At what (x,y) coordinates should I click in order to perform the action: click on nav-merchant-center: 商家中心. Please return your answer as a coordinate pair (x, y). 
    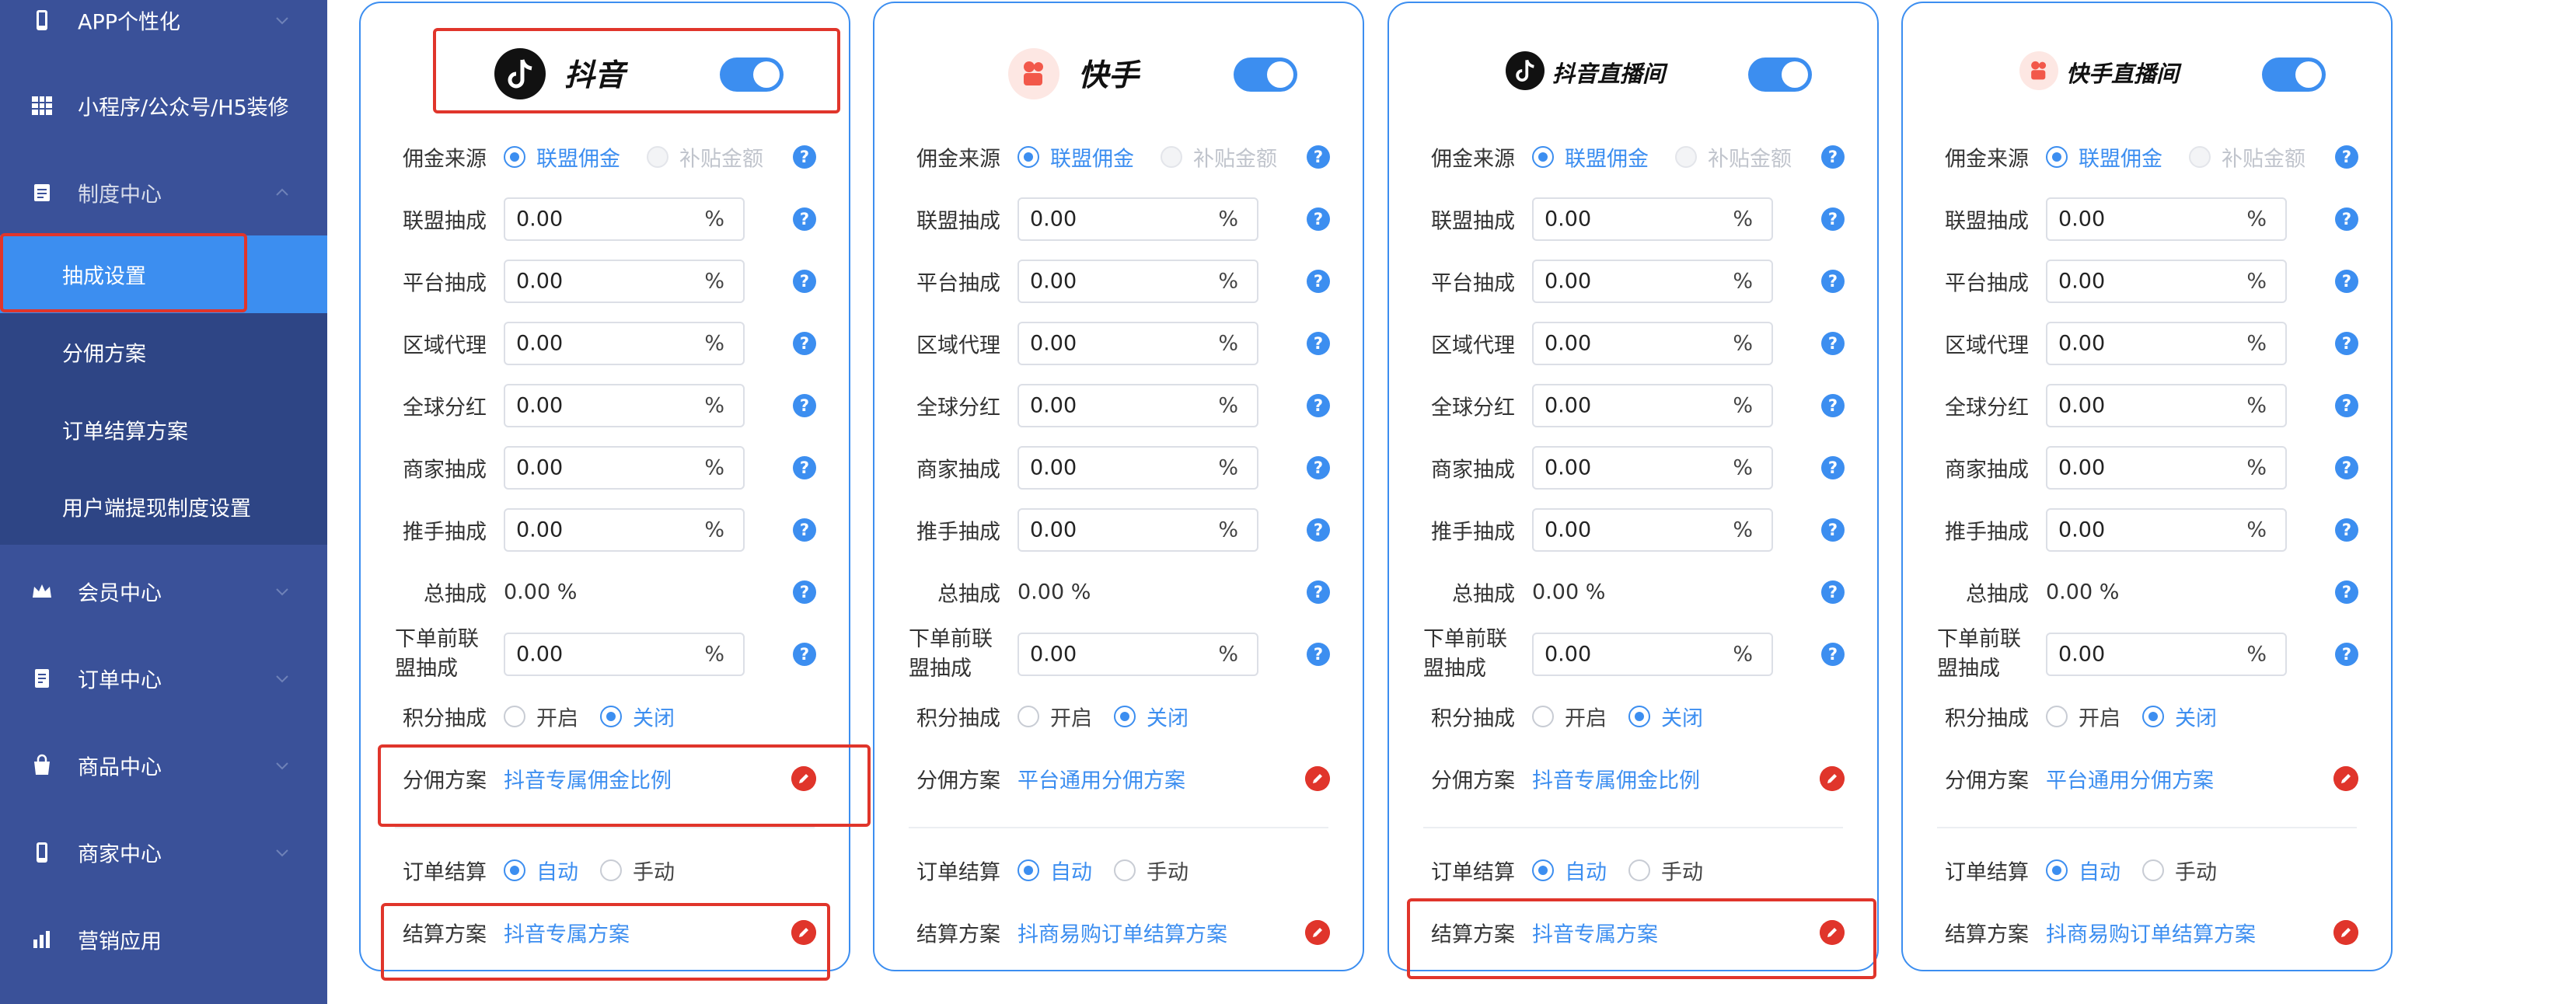
    Looking at the image, I should click on (164, 852).